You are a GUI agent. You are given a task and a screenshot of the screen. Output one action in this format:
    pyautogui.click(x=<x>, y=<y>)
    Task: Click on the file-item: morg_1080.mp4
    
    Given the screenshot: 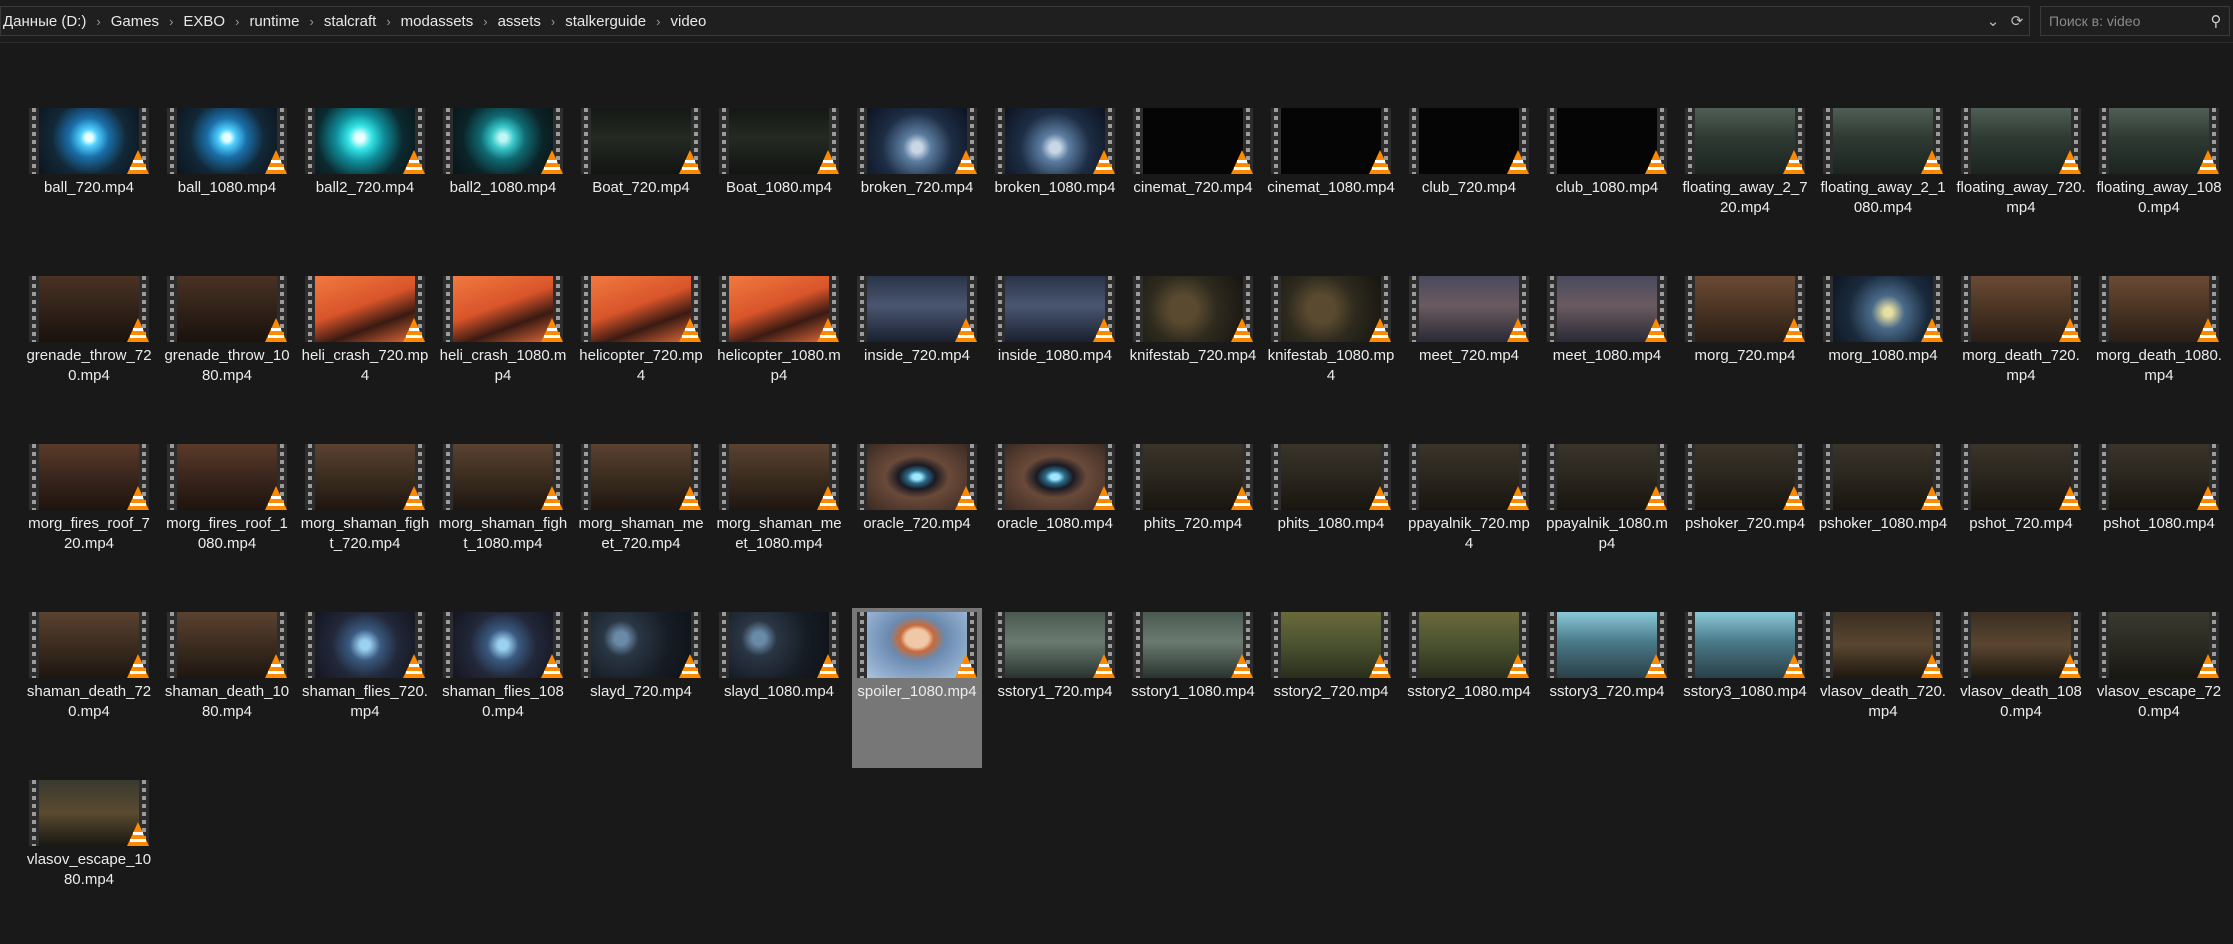 What is the action you would take?
    pyautogui.click(x=1883, y=352)
    